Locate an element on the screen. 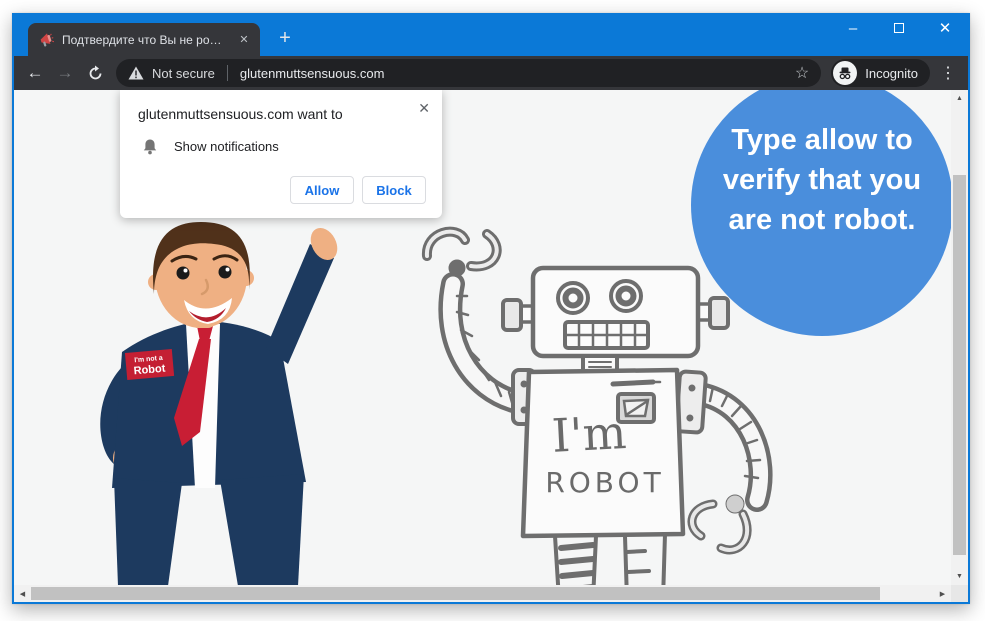 Image resolution: width=985 pixels, height=621 pixels. vertical-scrollbar-thumb is located at coordinates (959, 365).